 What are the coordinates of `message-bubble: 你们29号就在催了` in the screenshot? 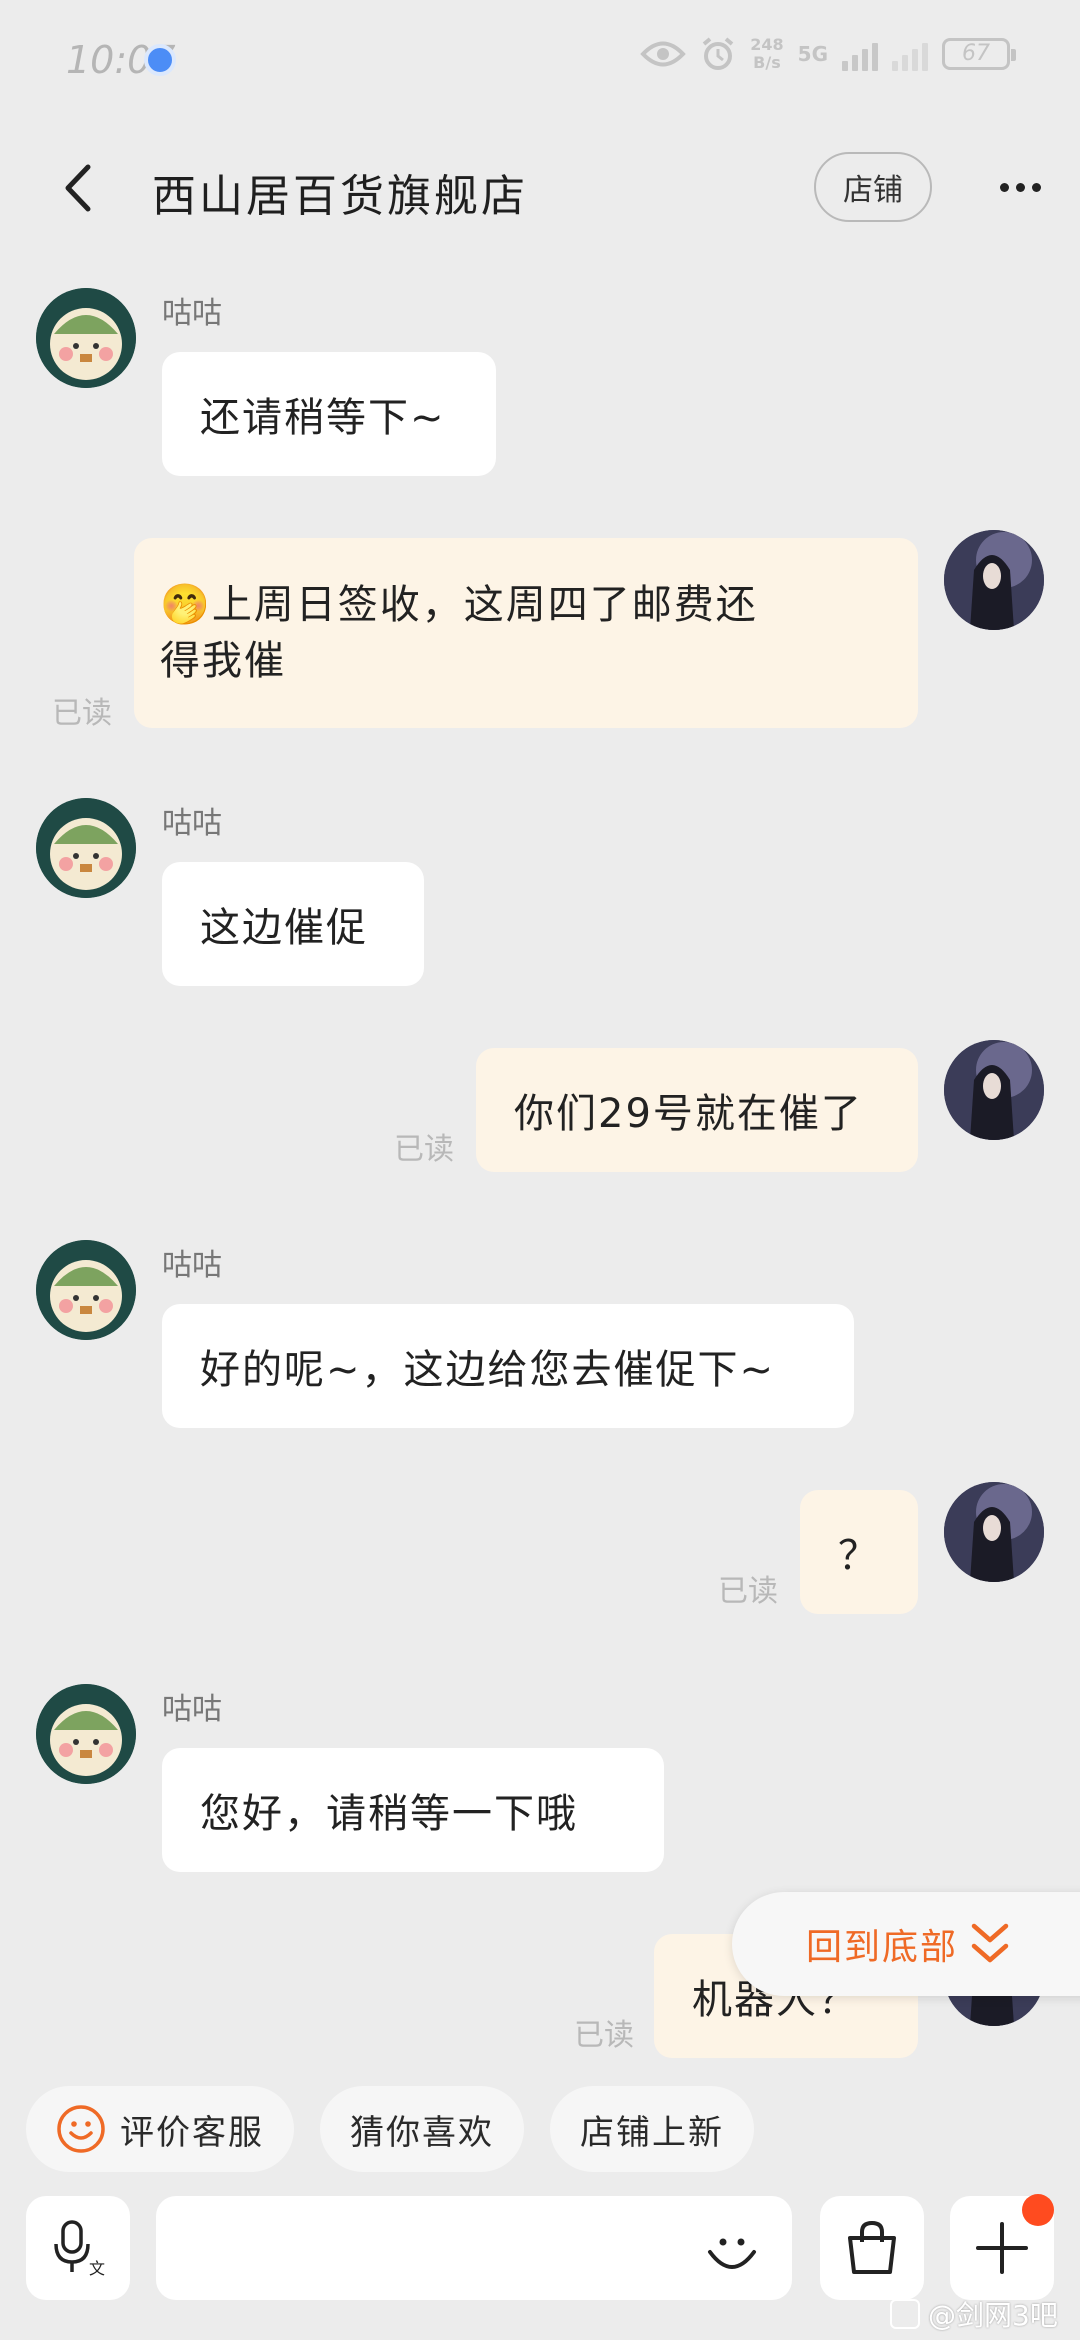 It's located at (697, 1110).